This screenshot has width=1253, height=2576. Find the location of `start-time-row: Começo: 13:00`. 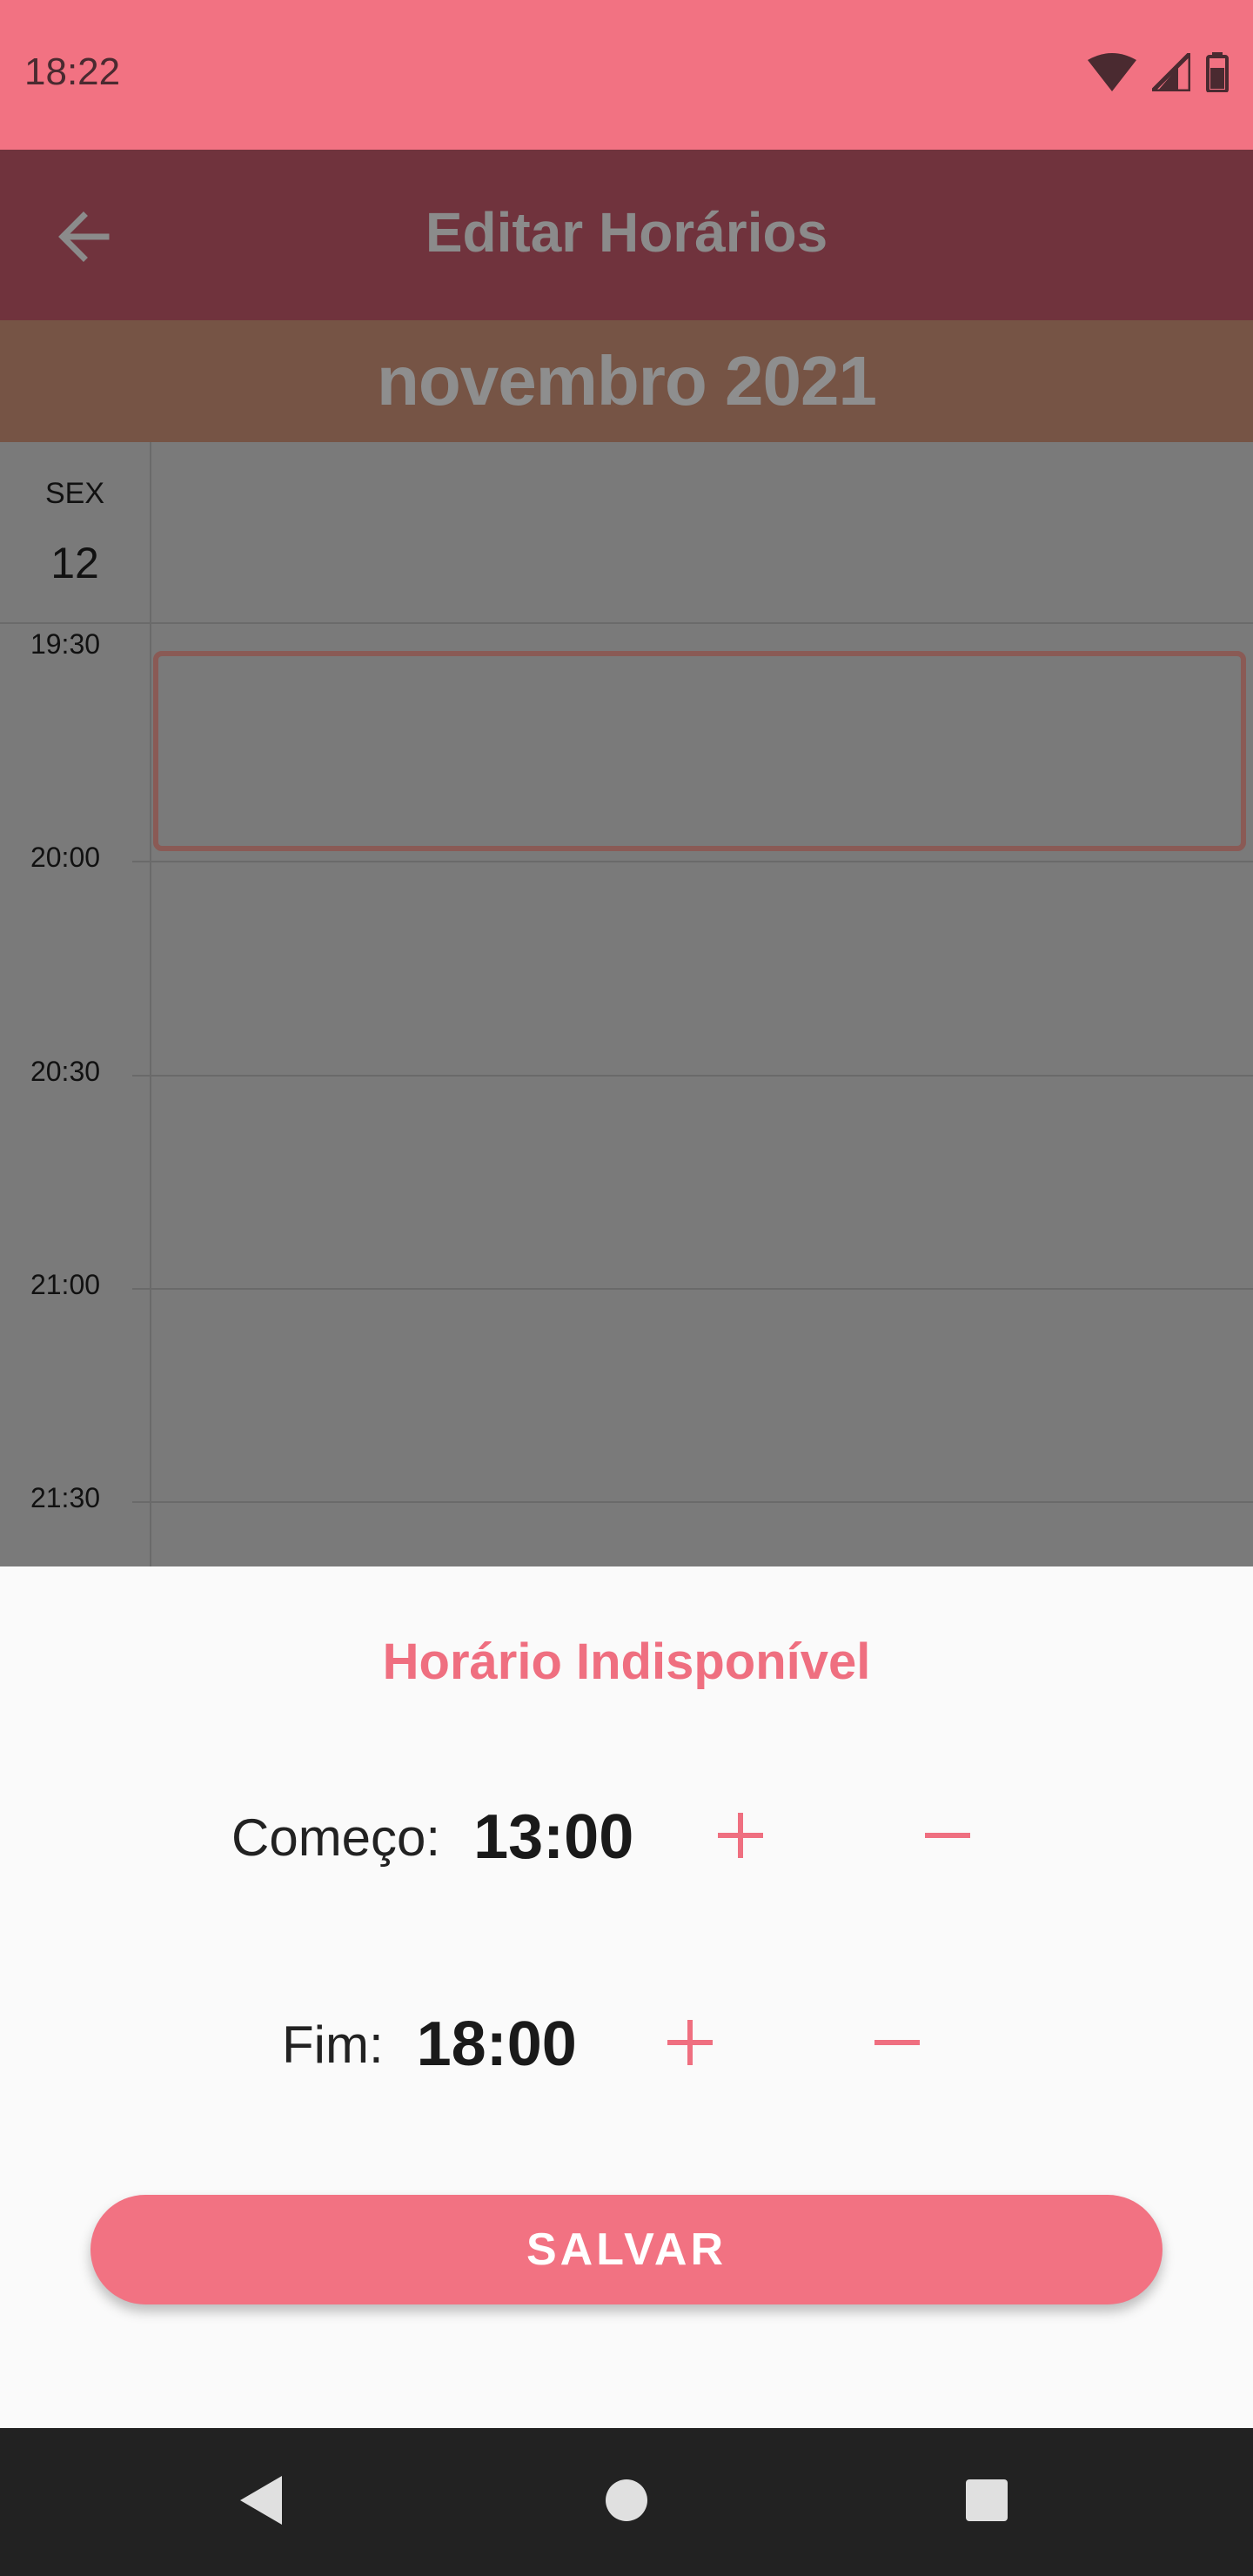

start-time-row: Começo: 13:00 is located at coordinates (432, 1837).